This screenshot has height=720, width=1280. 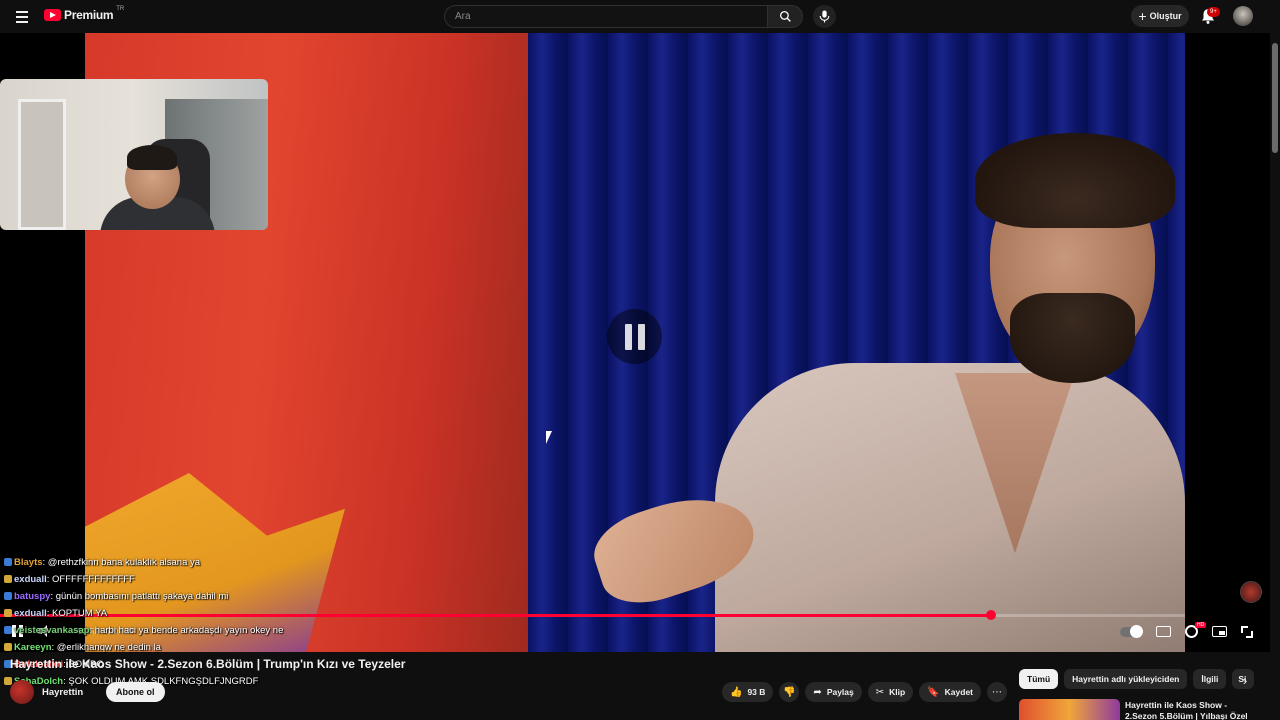 What do you see at coordinates (1196, 630) in the screenshot?
I see `settings-gear-icon: HD` at bounding box center [1196, 630].